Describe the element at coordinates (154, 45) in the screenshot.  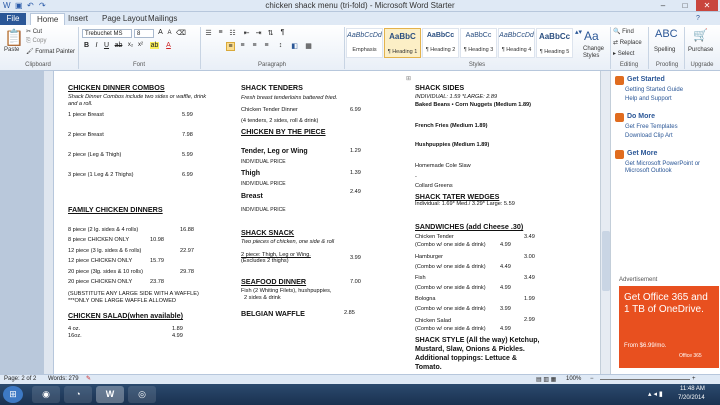
I see `highlight-icon: ab` at that location.